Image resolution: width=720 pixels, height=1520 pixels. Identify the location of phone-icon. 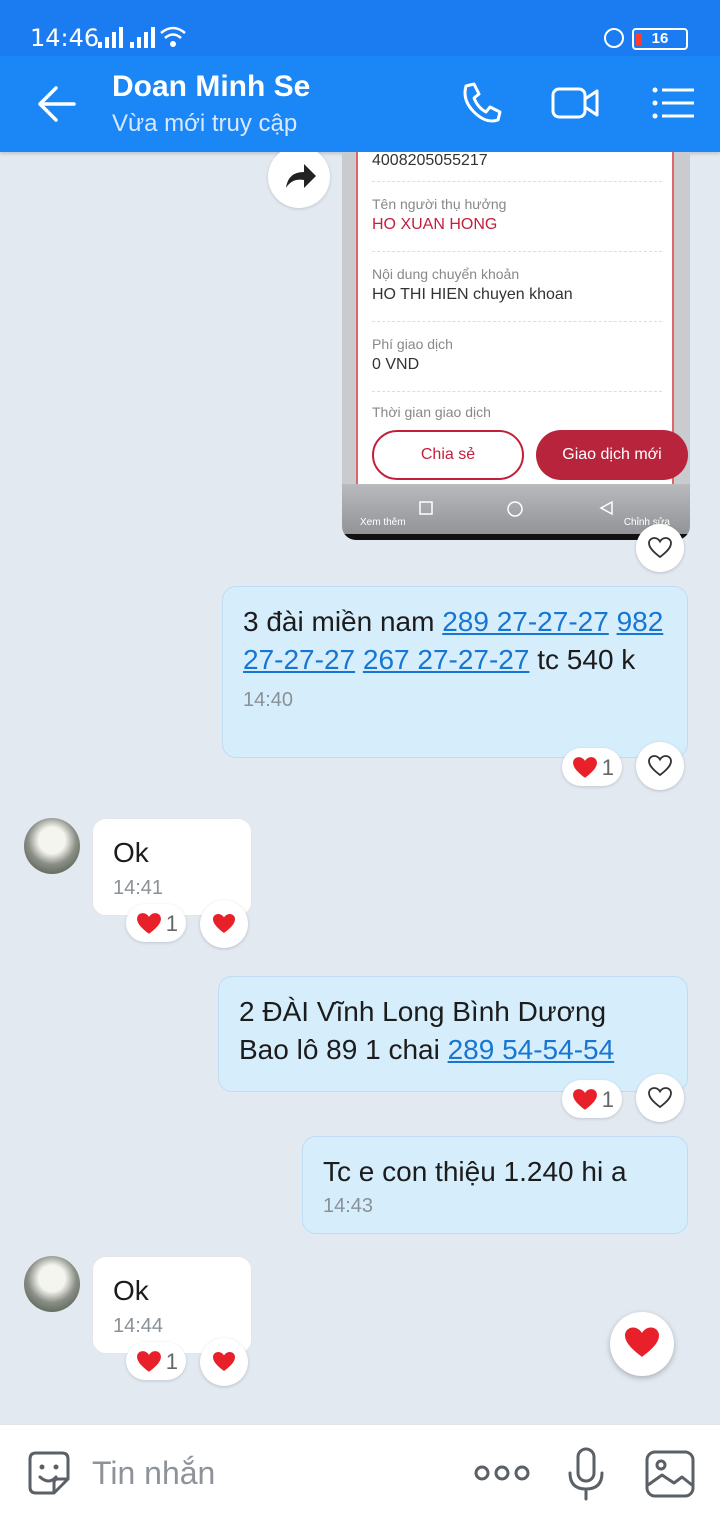
(481, 103).